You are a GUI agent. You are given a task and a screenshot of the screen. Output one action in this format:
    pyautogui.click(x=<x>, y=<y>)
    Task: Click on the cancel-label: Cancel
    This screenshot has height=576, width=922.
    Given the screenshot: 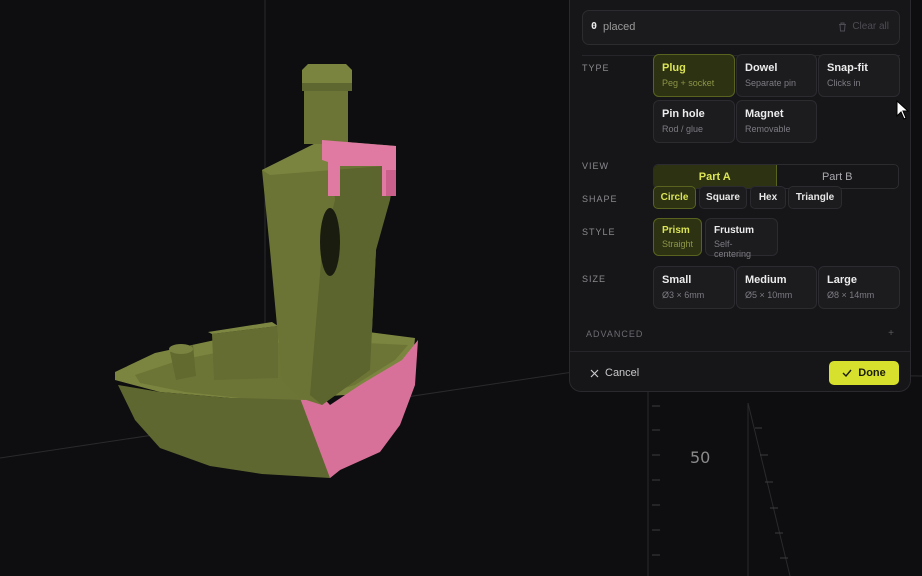 What is the action you would take?
    pyautogui.click(x=622, y=373)
    